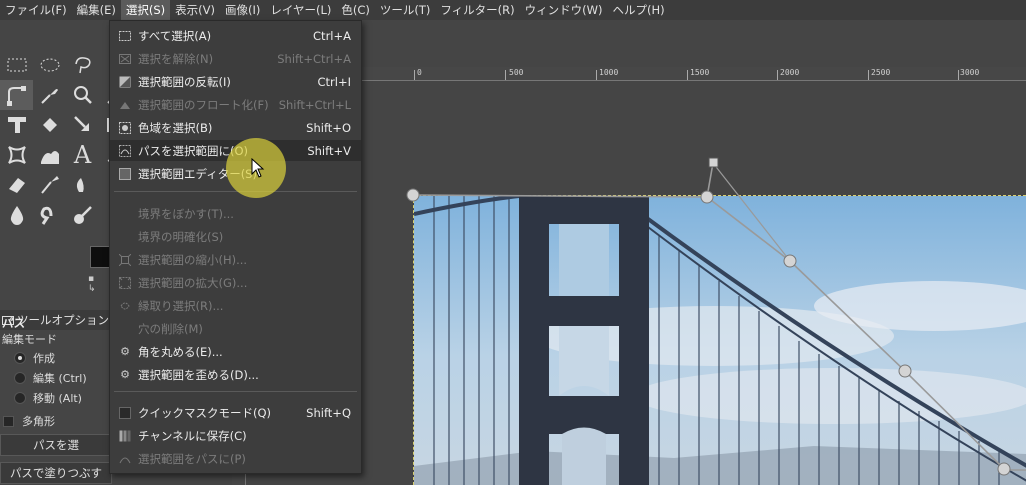 Image resolution: width=1026 pixels, height=485 pixels. Describe the element at coordinates (125, 283) in the screenshot. I see `grow-icon` at that location.